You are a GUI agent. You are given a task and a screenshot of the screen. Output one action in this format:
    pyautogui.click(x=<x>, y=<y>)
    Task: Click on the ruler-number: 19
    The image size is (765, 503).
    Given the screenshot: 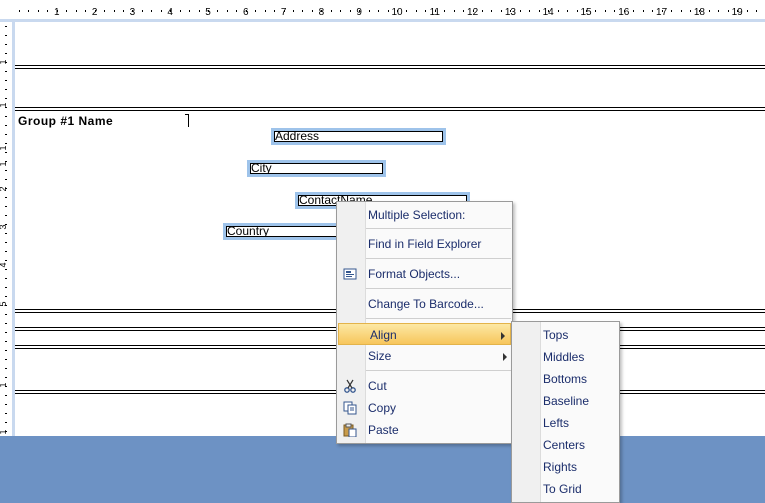 What is the action you would take?
    pyautogui.click(x=738, y=12)
    